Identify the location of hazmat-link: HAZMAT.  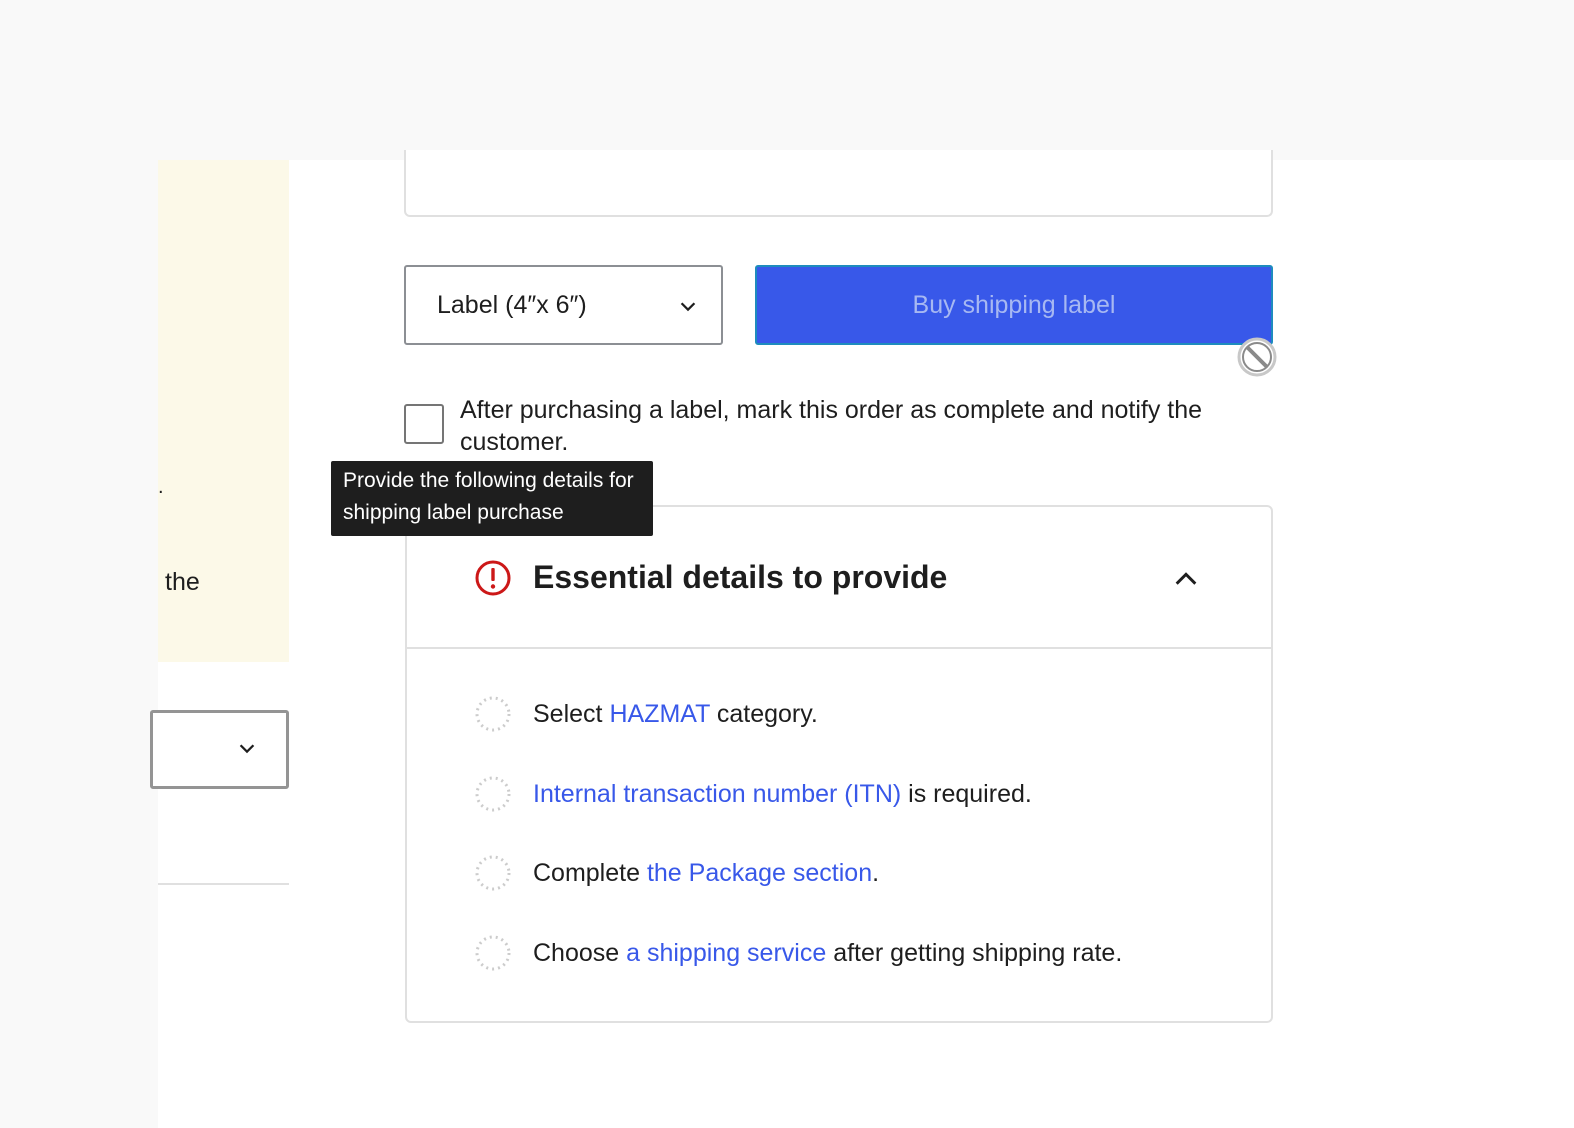
(659, 714).